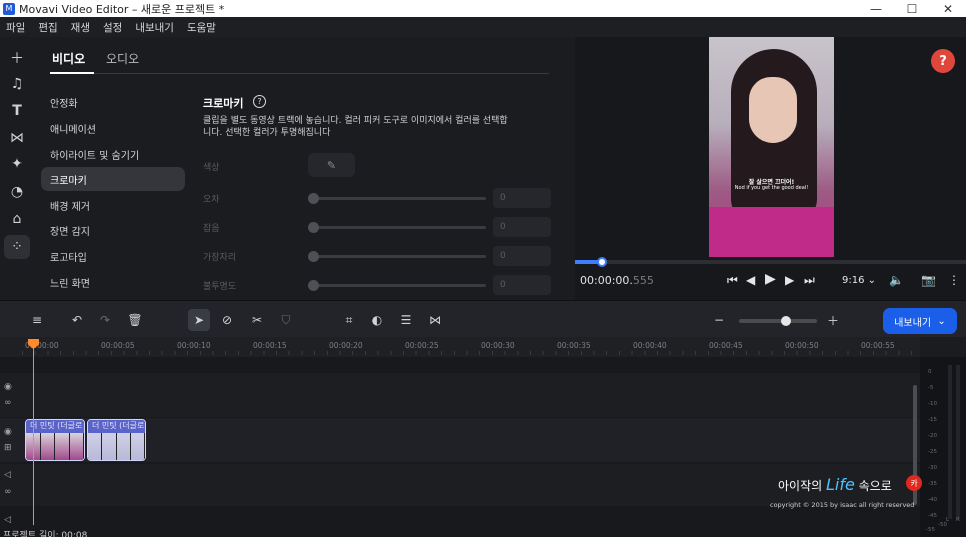  What do you see at coordinates (789, 280) in the screenshot?
I see `next-frame-icon: ▶` at bounding box center [789, 280].